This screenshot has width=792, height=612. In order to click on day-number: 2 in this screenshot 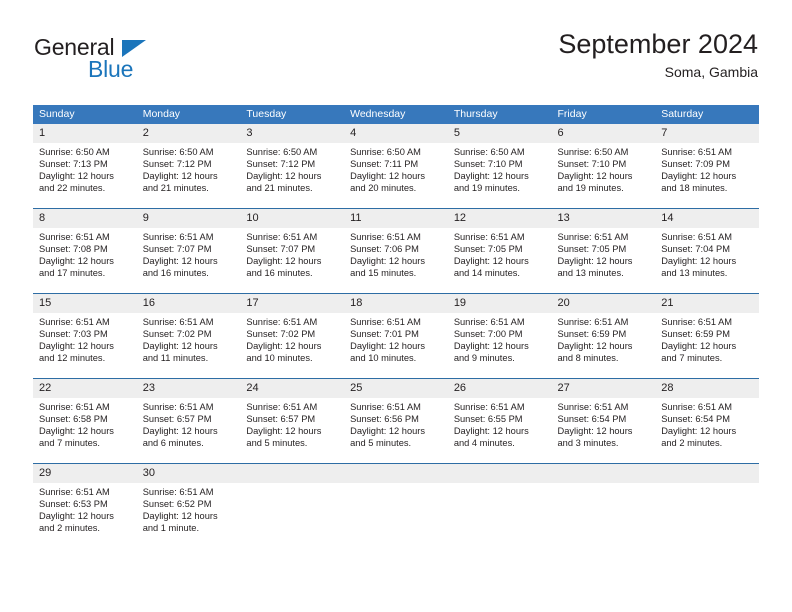, I will do `click(188, 133)`.